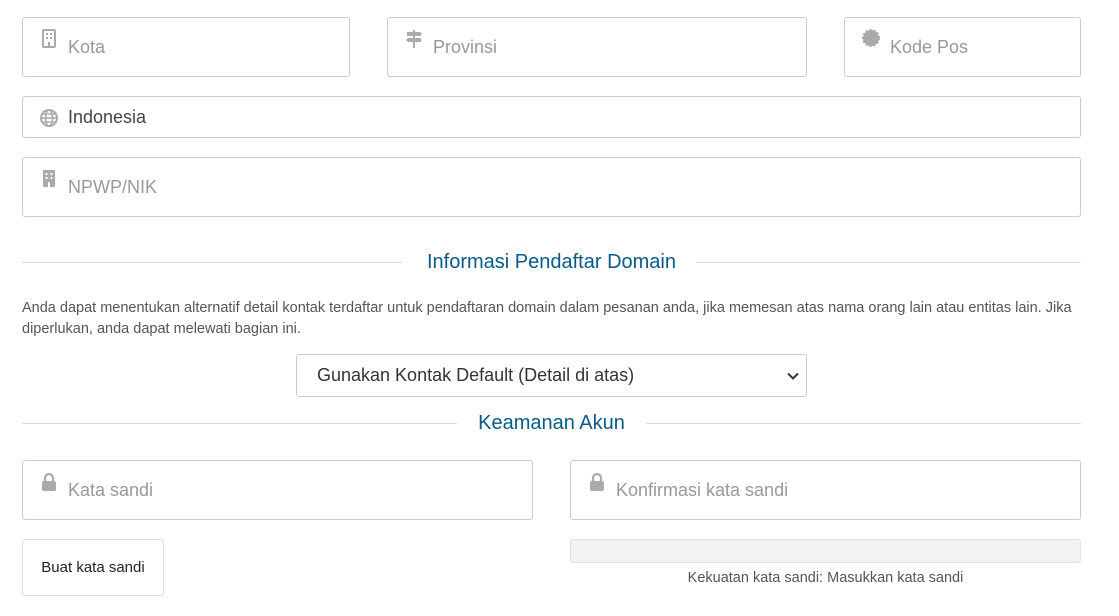 The width and height of the screenshot is (1119, 616). I want to click on domain-registrant-heading: Informasi Pendaftar Domain, so click(551, 262).